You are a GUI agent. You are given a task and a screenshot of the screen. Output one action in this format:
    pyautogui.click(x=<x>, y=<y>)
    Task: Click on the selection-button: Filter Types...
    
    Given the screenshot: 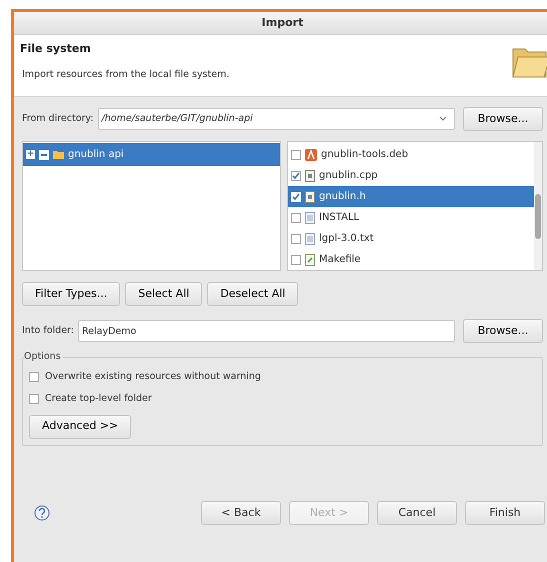 What is the action you would take?
    pyautogui.click(x=71, y=294)
    